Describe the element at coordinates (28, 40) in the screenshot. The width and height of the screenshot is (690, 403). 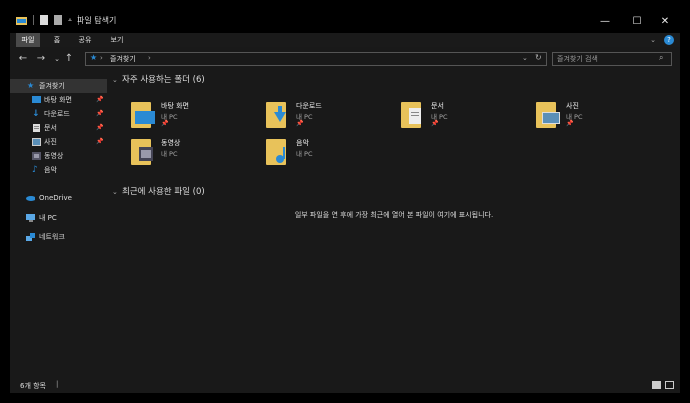
I see `tab-file: 파일` at that location.